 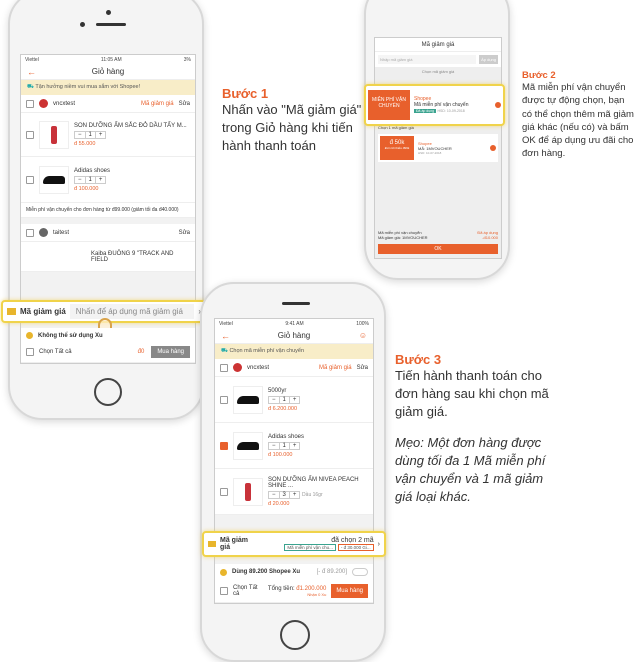 I want to click on front-camera, so click(x=82, y=24).